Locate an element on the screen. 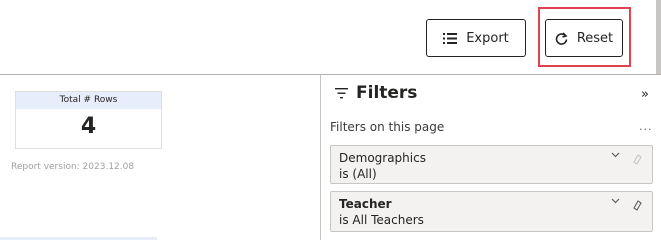 The height and width of the screenshot is (240, 661). card-value: 4 is located at coordinates (88, 126).